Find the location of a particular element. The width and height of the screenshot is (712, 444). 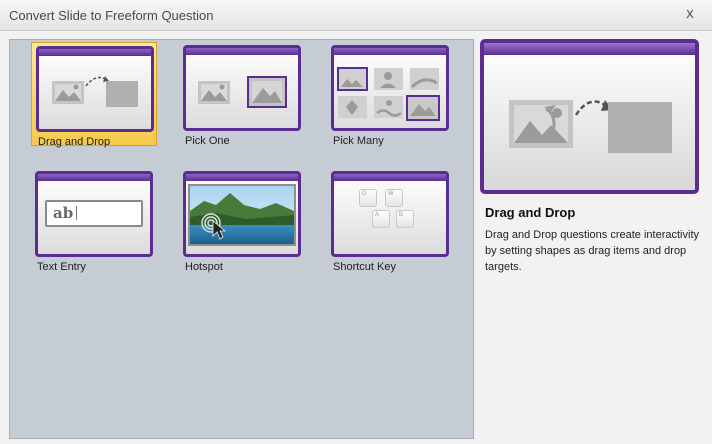

shortcut-key-icon: G W A B is located at coordinates (390, 214).